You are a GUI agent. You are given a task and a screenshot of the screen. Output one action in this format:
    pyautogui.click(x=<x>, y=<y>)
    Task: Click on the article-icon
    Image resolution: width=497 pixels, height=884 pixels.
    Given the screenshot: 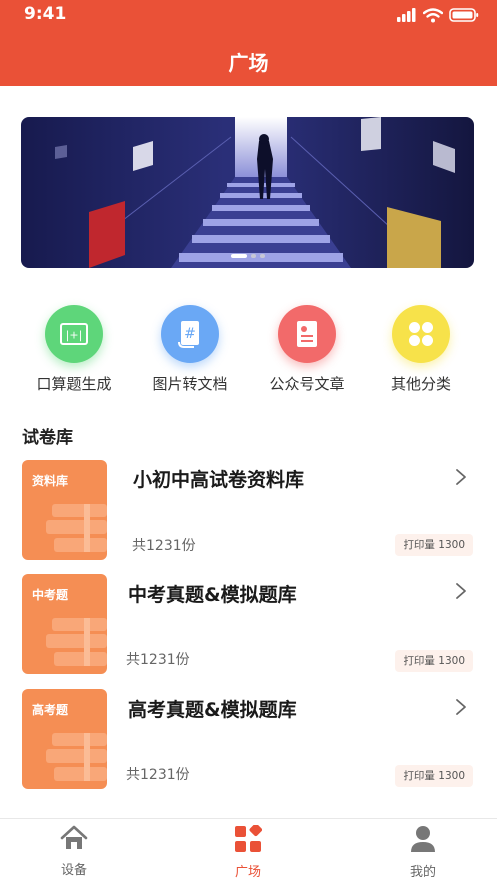 What is the action you would take?
    pyautogui.click(x=307, y=334)
    